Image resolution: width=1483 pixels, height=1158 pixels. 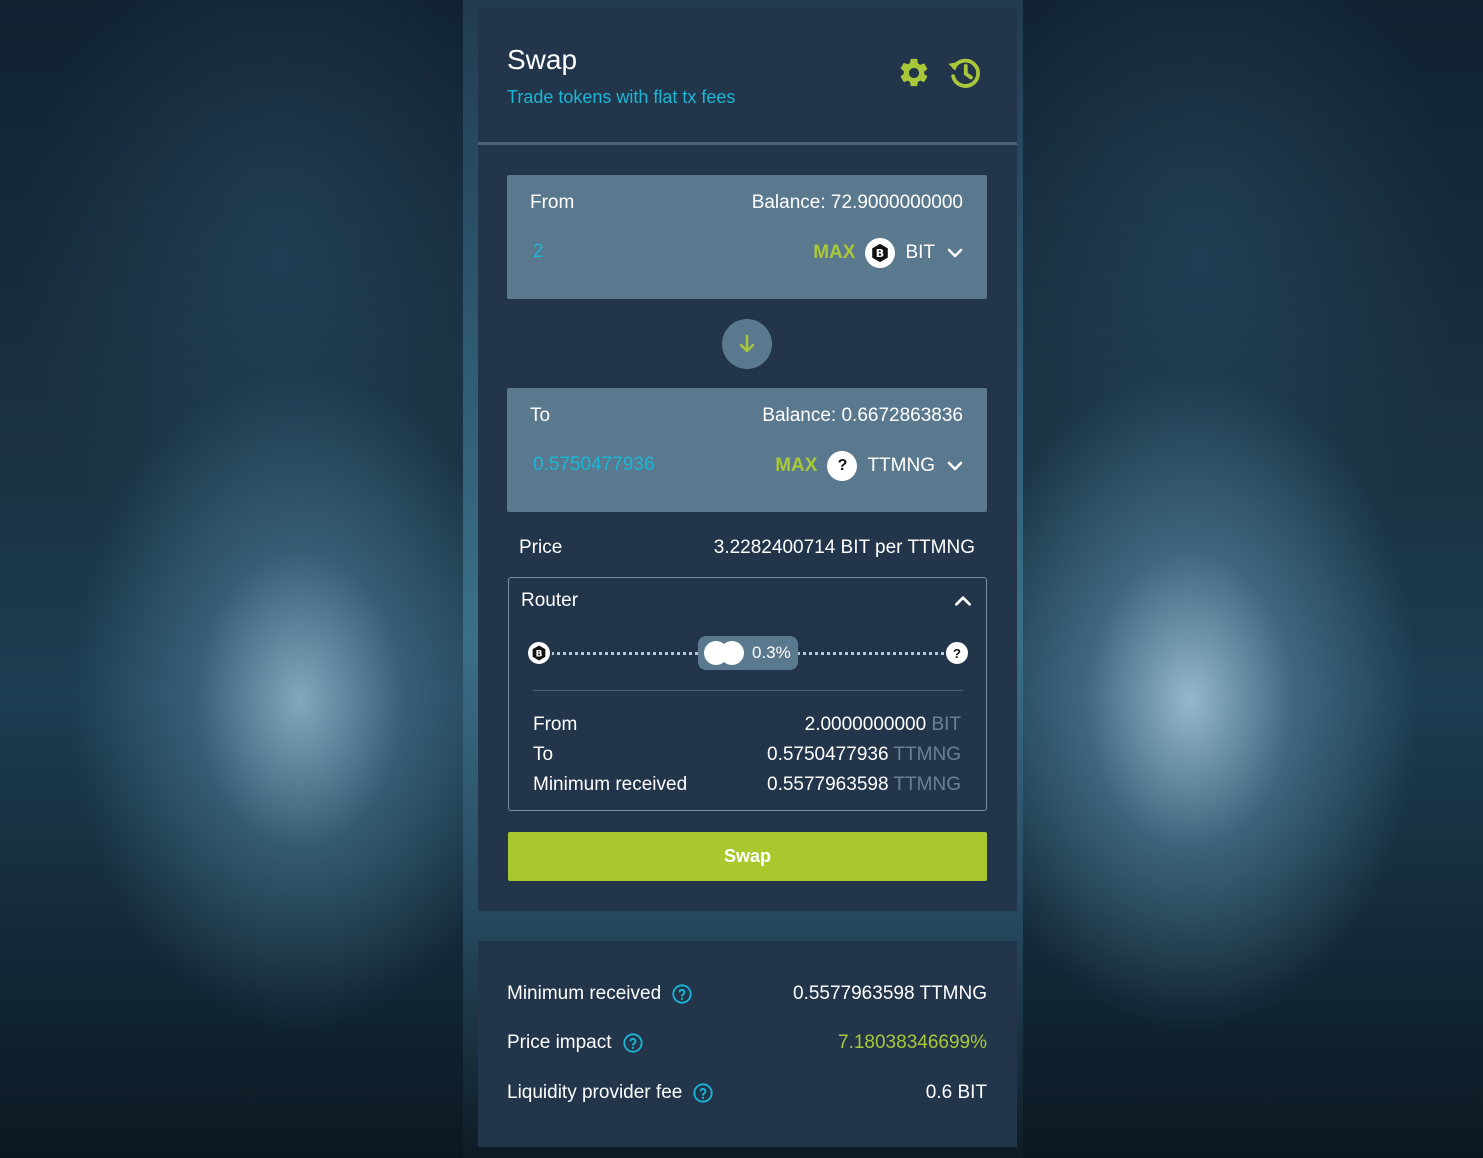 I want to click on page-title: Swap, so click(x=542, y=59).